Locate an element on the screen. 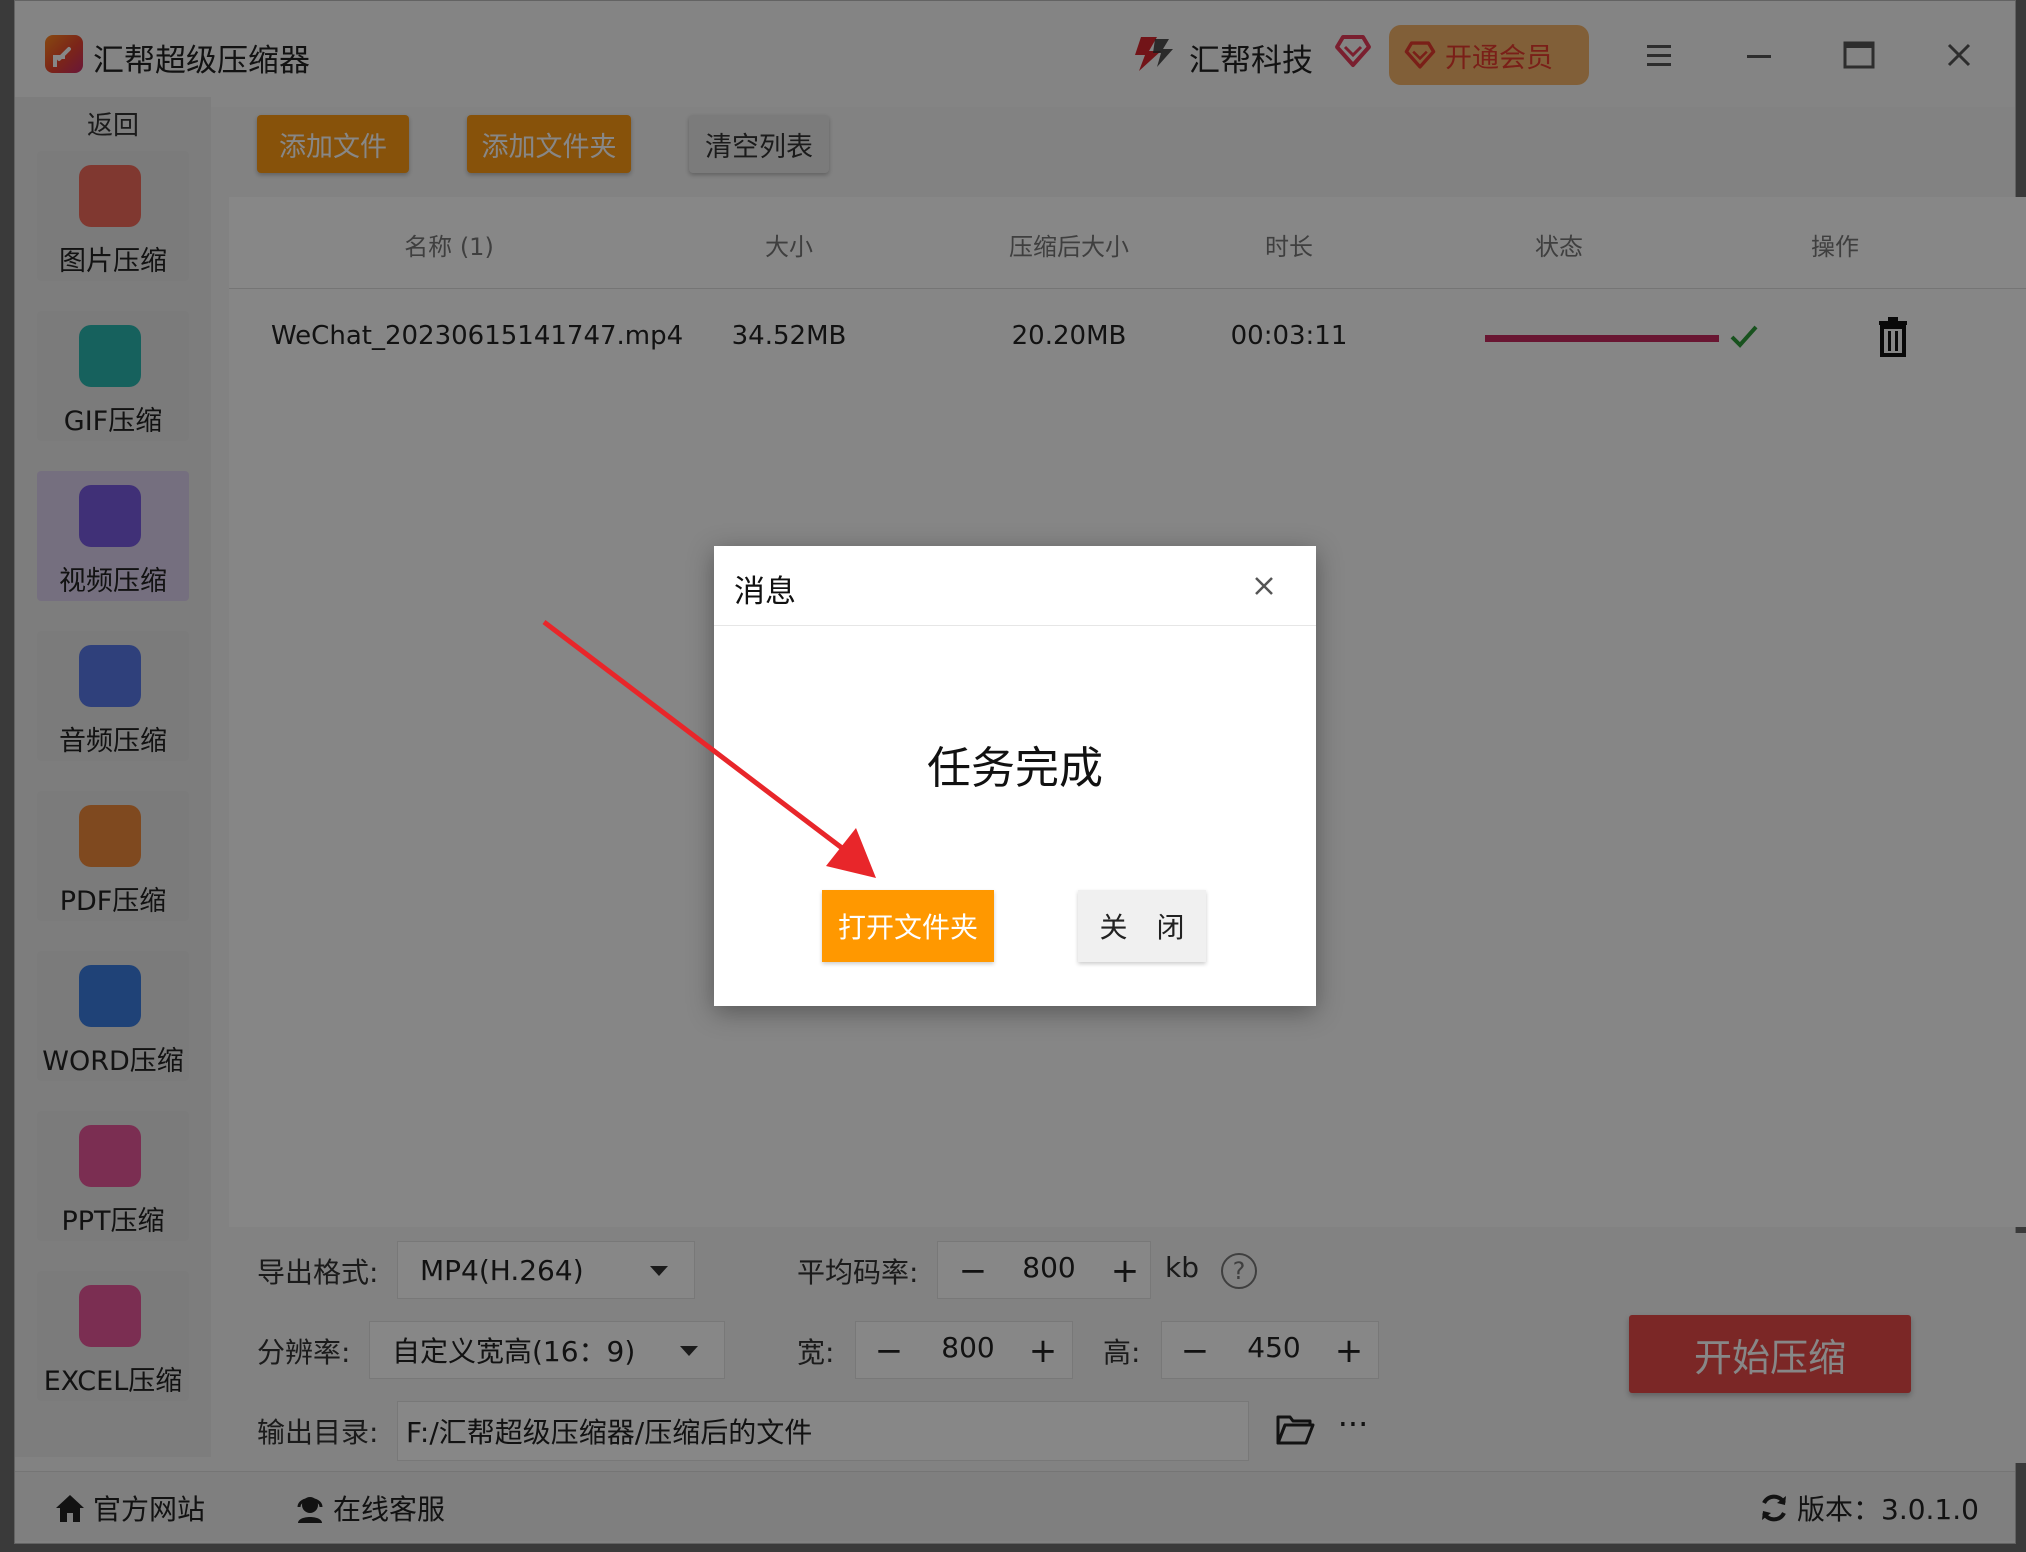 The image size is (2026, 1552). open-folder-button: 打开文件夹 is located at coordinates (908, 926).